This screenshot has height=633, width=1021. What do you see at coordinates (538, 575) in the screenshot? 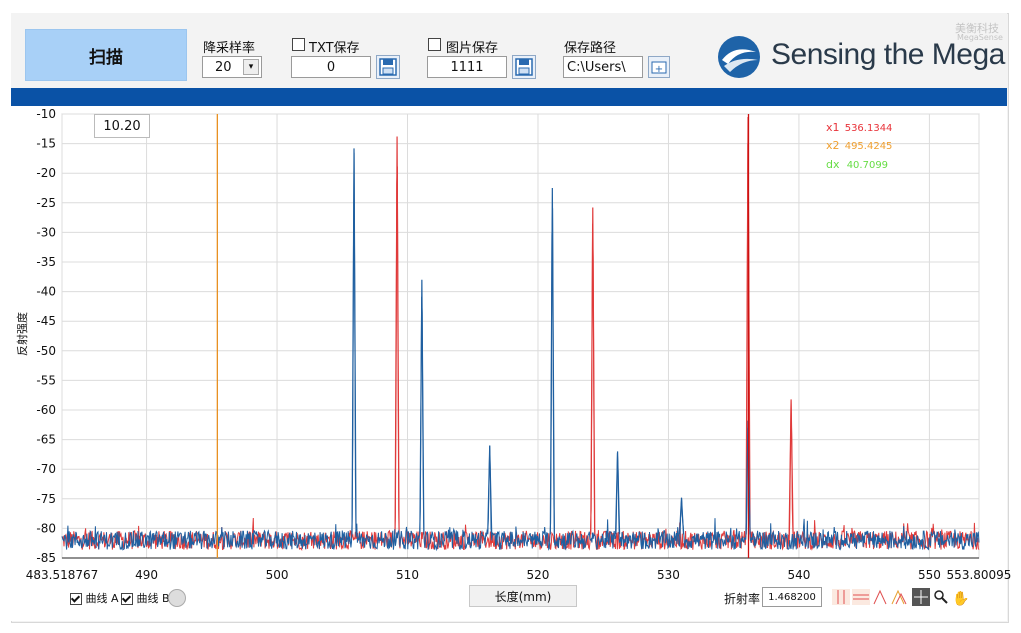
I see `x-tick-label: 520` at bounding box center [538, 575].